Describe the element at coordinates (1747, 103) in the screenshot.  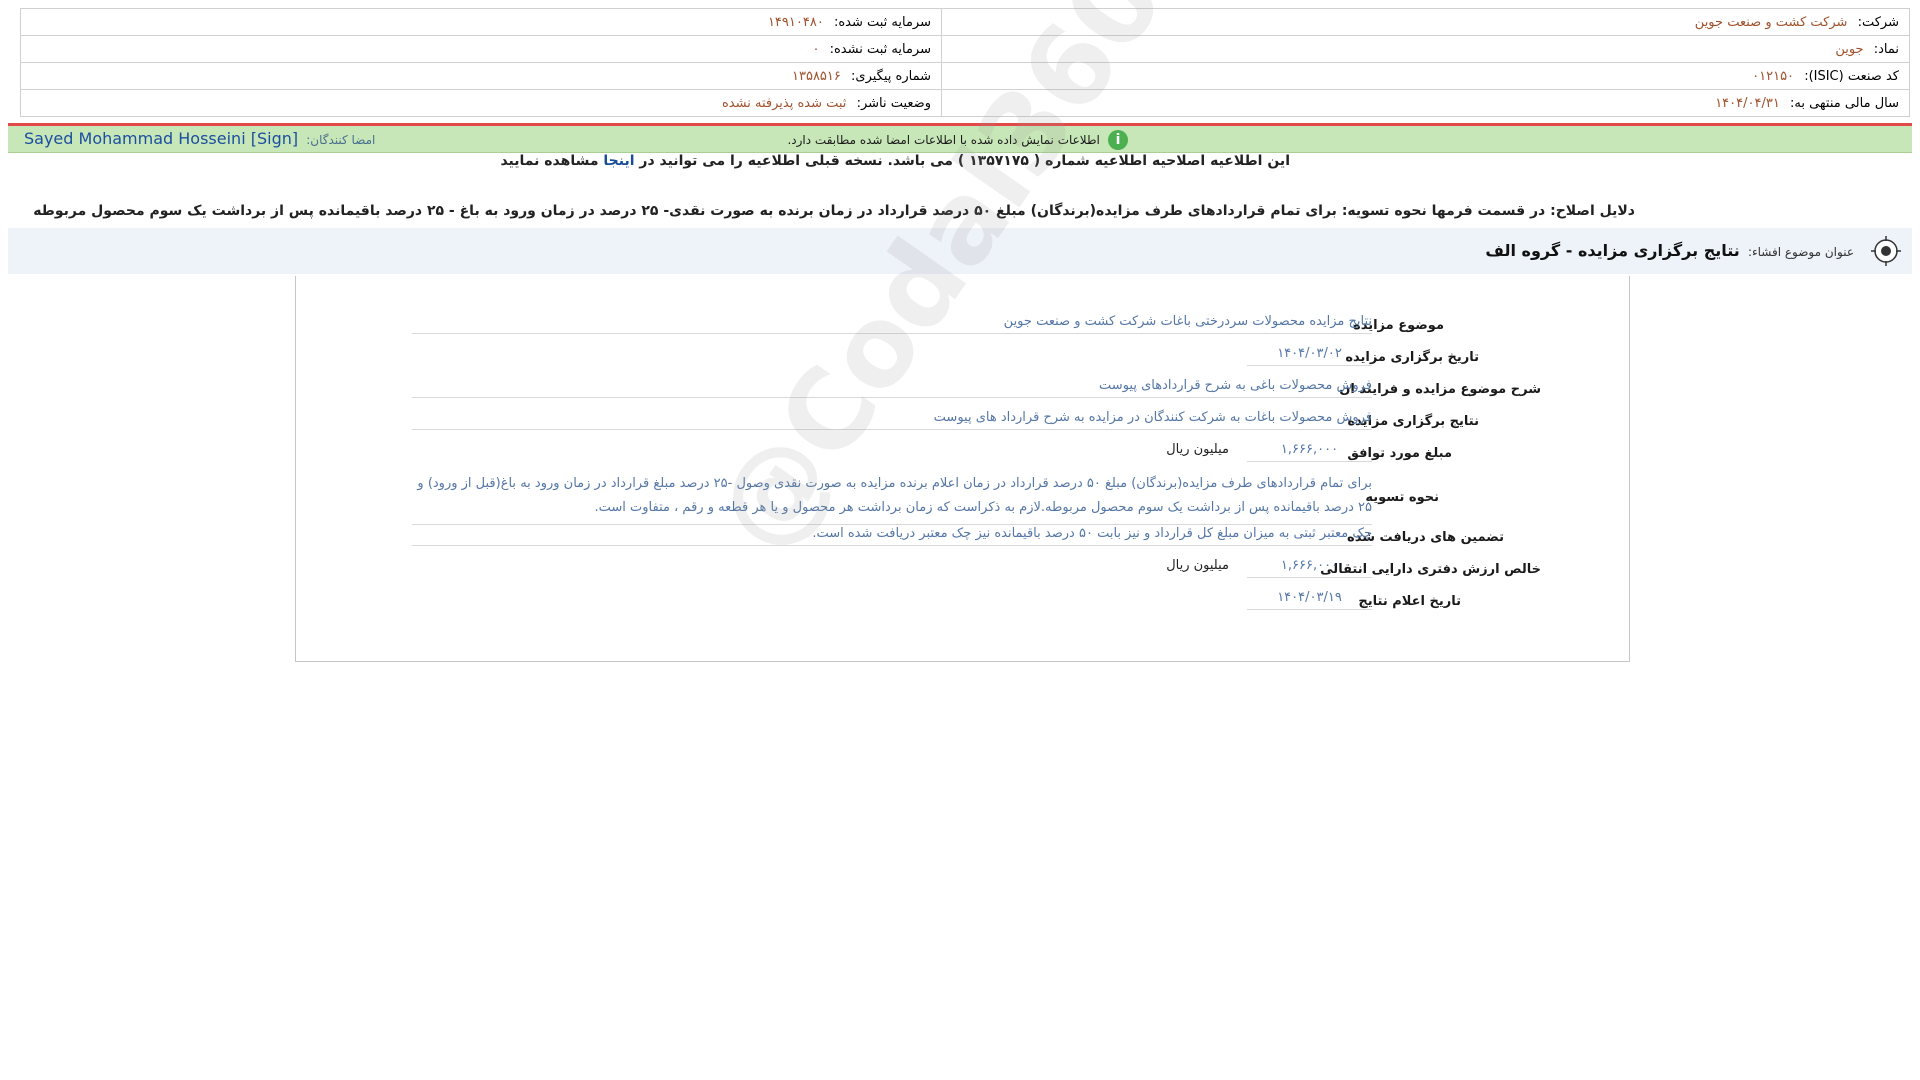
I see `fiscal-value: ۱۴۰۴/۰۴/۳۱` at that location.